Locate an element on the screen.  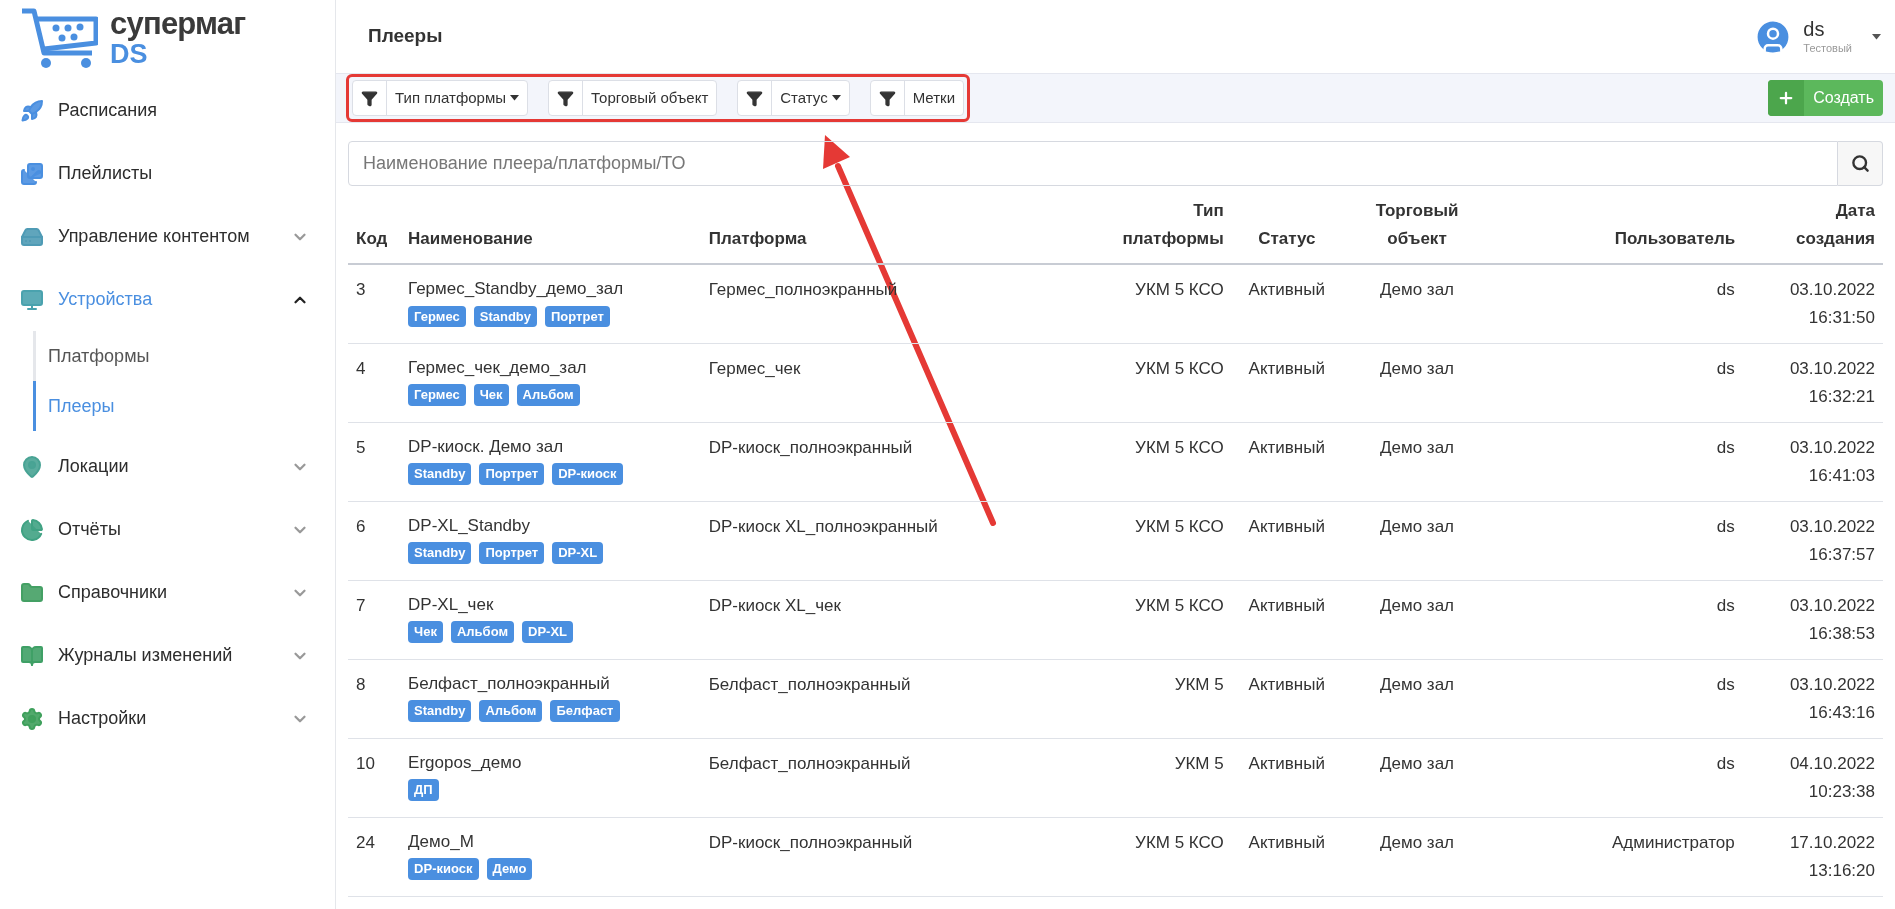
column-header: Платформа is located at coordinates (757, 239).